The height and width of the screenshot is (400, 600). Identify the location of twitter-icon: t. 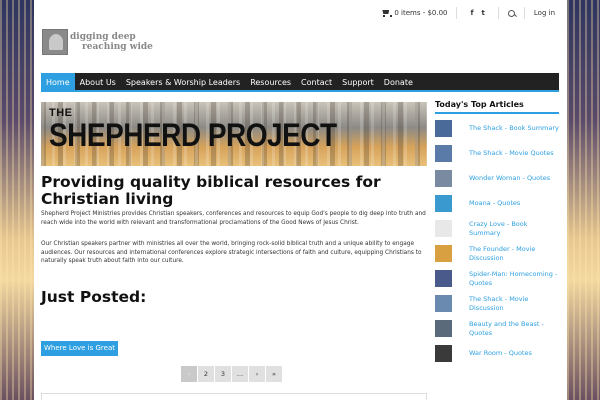
(483, 13).